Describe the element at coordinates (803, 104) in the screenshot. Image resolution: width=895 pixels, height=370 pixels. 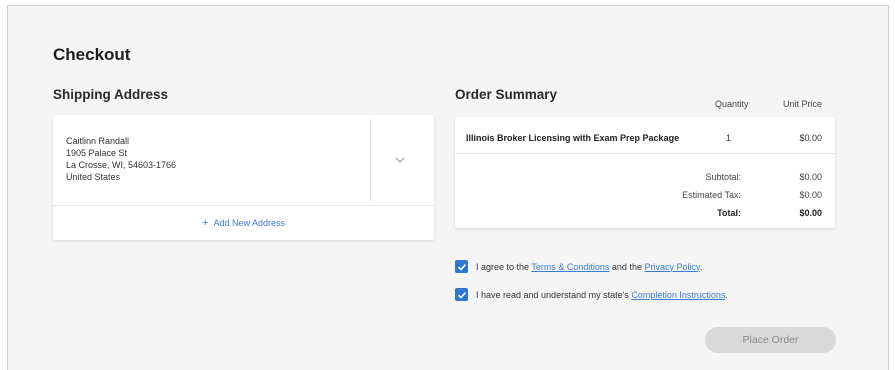
I see `unit-price-column-header: Unit Price` at that location.